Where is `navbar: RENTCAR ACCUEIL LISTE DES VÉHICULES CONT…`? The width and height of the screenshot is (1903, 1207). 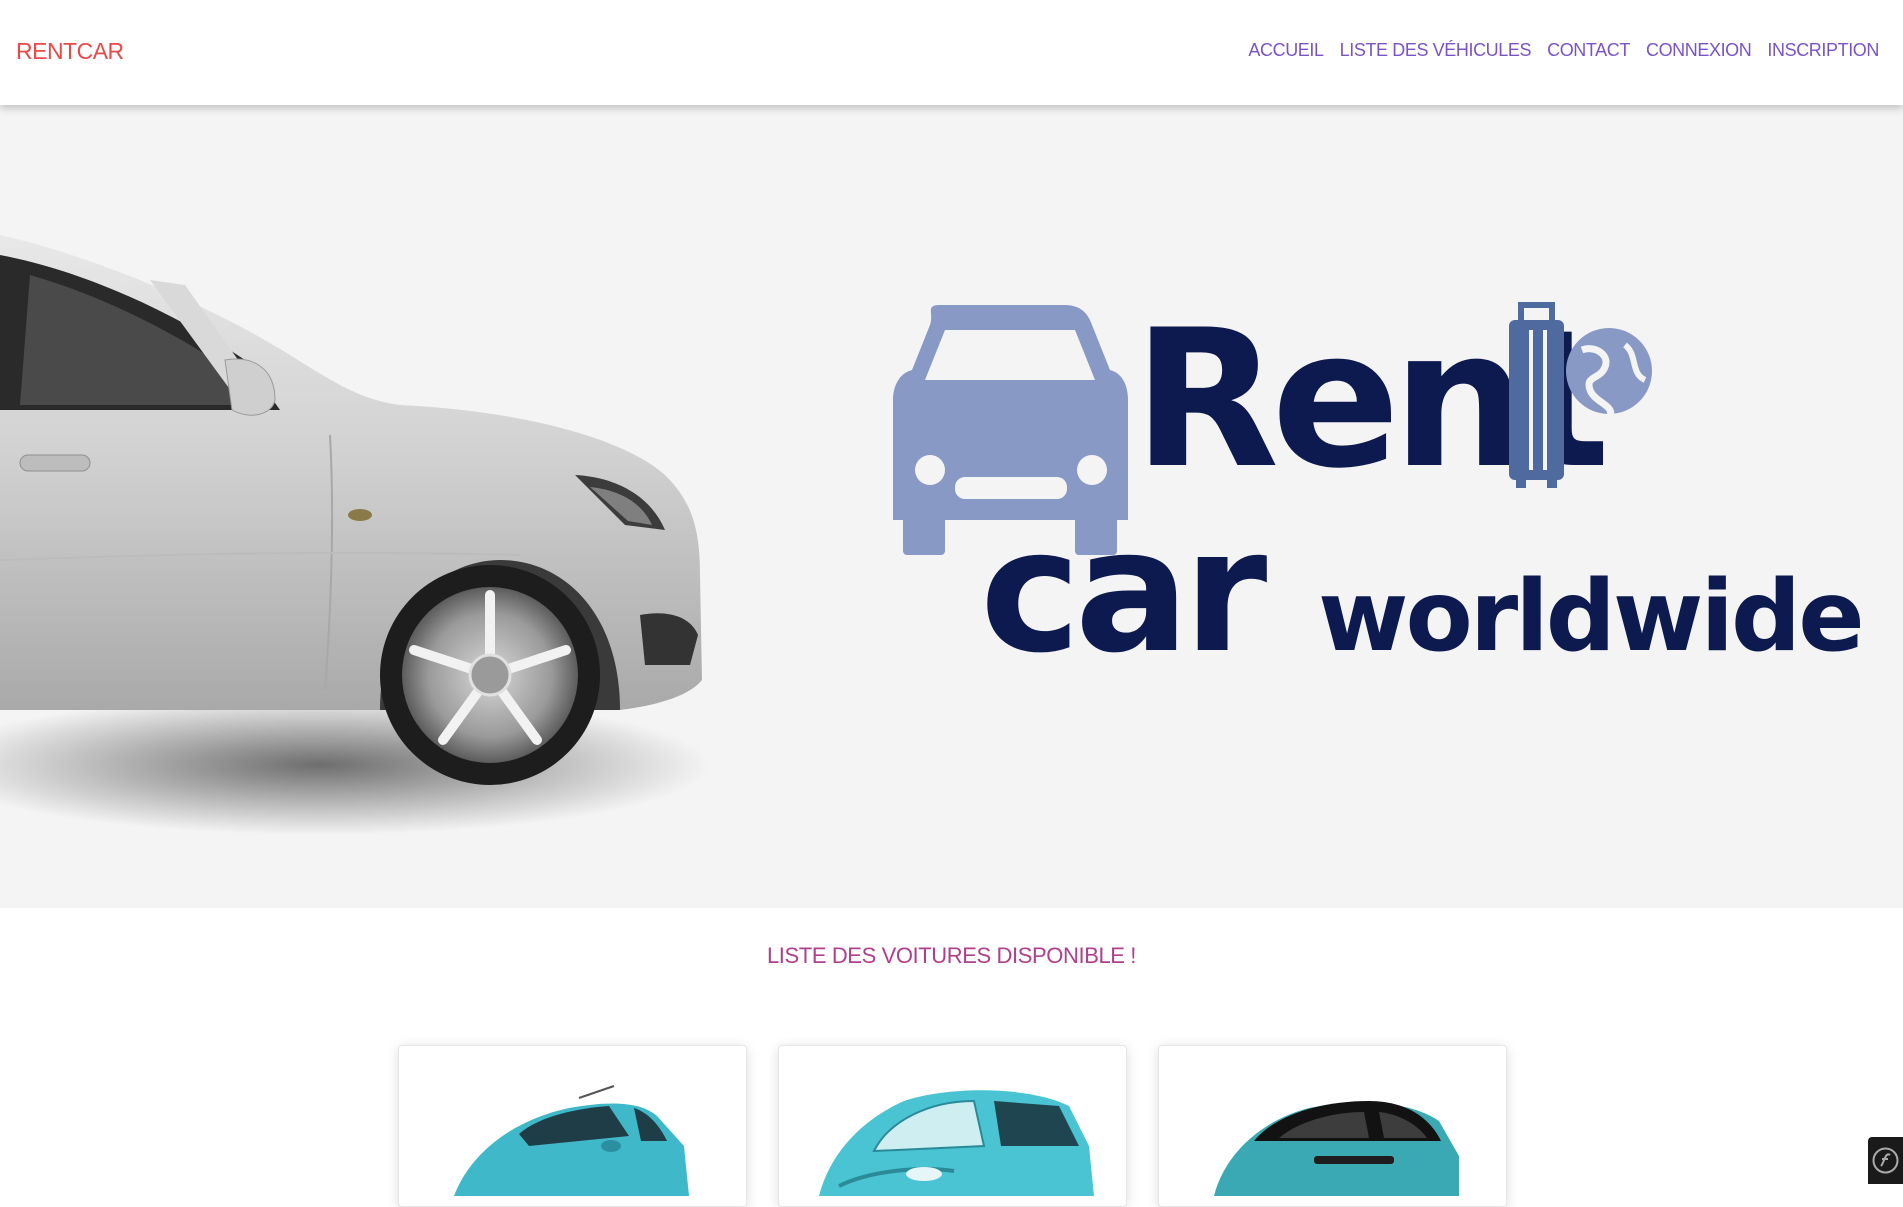
navbar: RENTCAR ACCUEIL LISTE DES VÉHICULES CONT… is located at coordinates (951, 52).